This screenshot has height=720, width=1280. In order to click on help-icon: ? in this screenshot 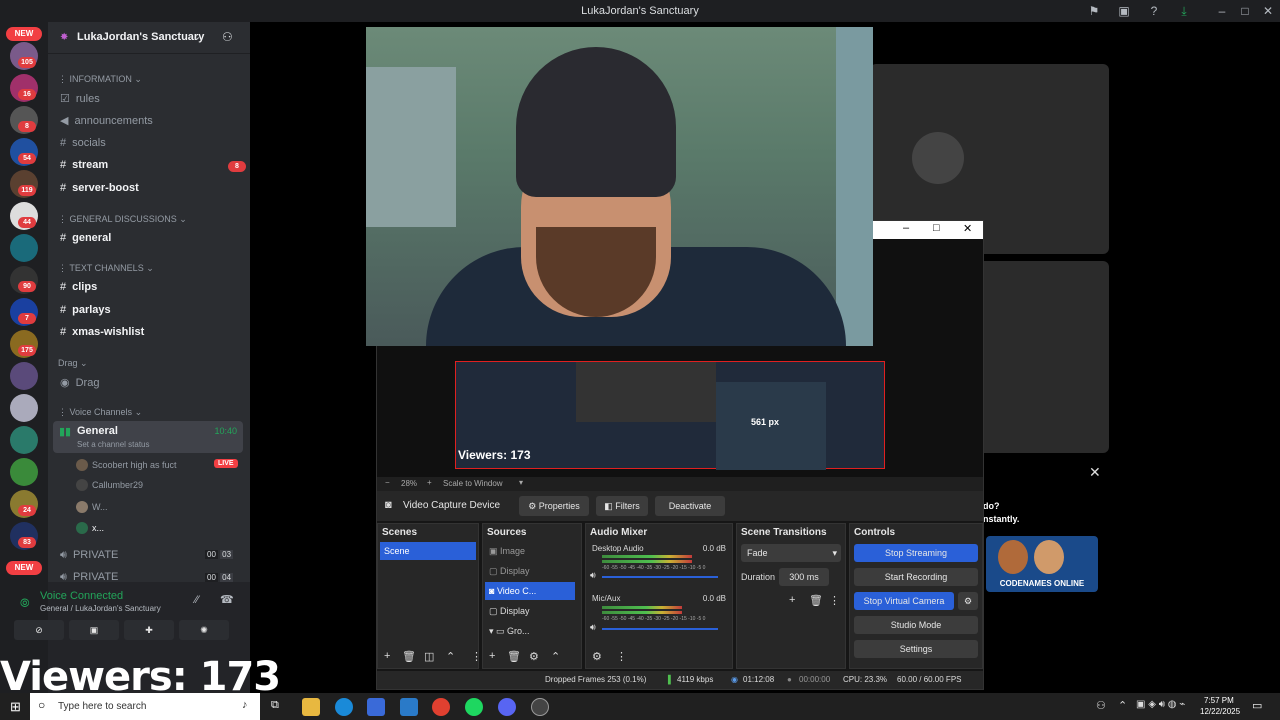, I will do `click(1154, 11)`.